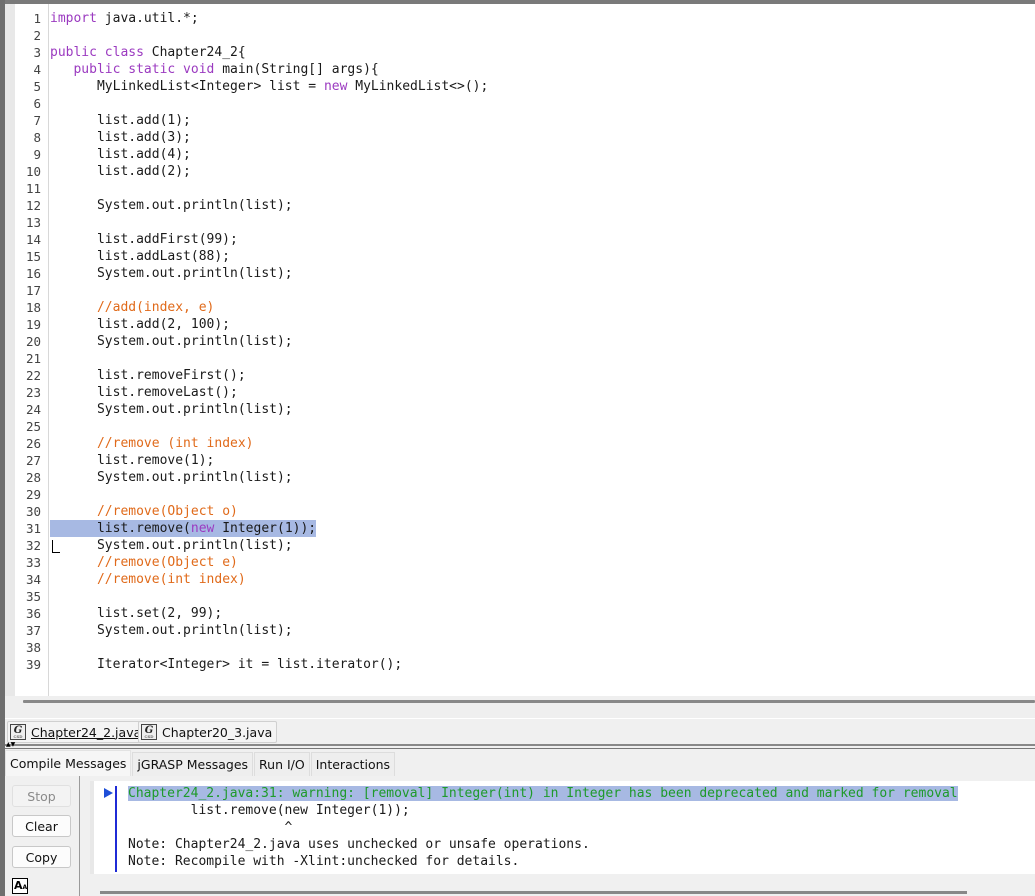 The width and height of the screenshot is (1035, 896). Describe the element at coordinates (86, 732) in the screenshot. I see `file-tab-label: Chapter24_2.java` at that location.